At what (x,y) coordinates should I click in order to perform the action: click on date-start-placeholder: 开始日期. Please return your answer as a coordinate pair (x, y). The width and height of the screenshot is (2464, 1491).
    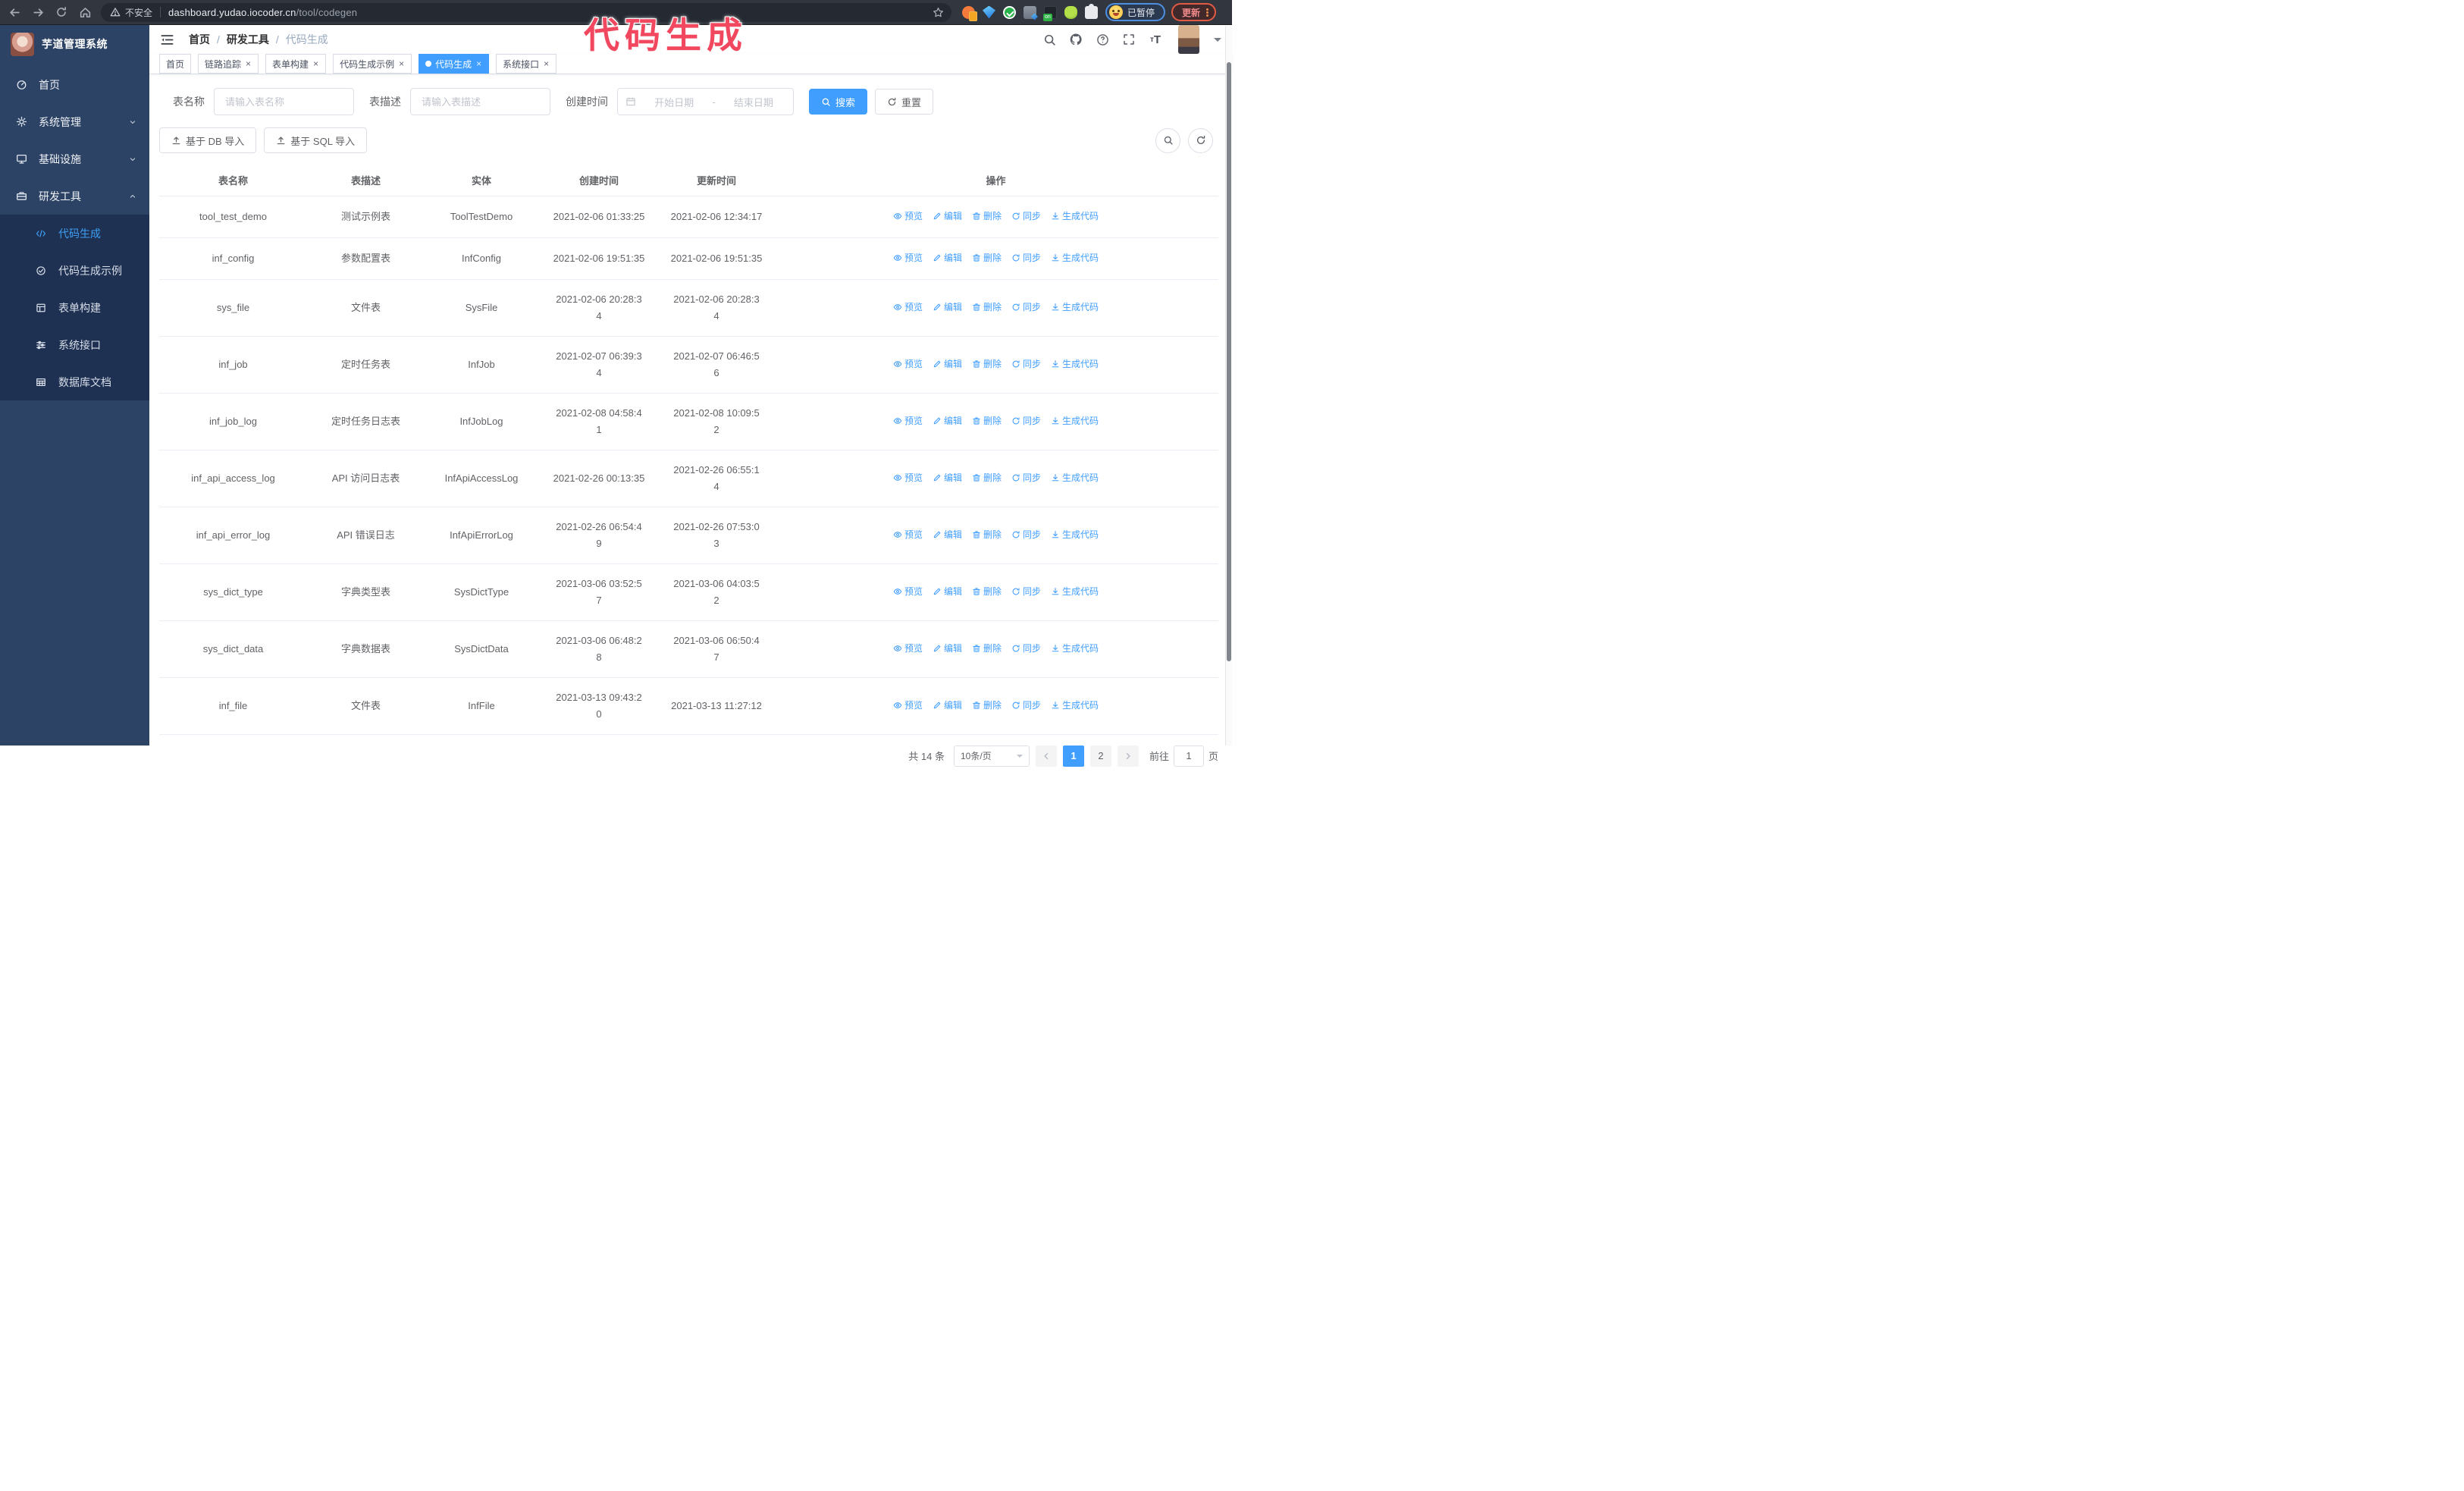
    Looking at the image, I should click on (674, 102).